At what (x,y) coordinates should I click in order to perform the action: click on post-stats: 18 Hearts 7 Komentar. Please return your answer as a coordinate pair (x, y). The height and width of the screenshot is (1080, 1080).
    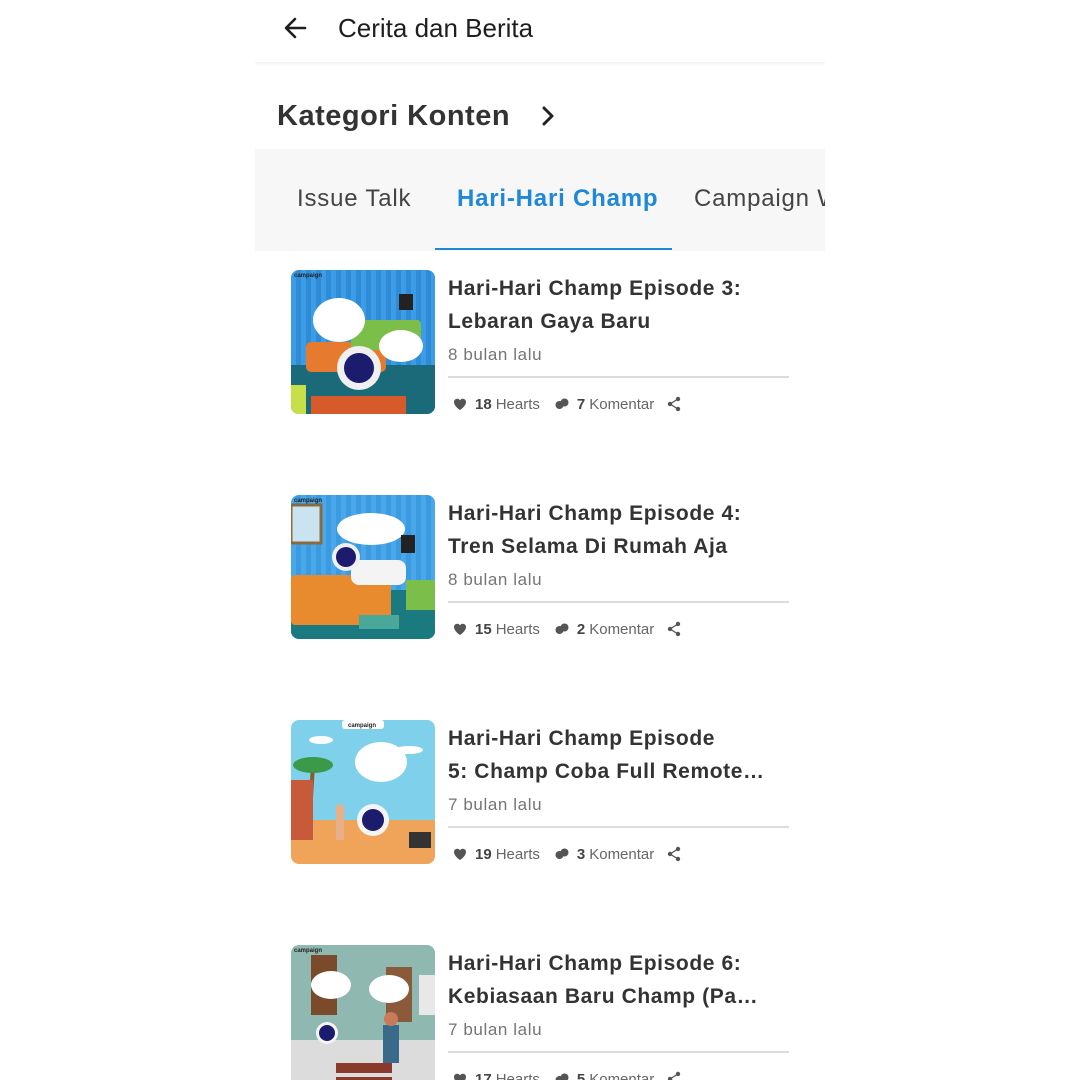
    Looking at the image, I should click on (567, 404).